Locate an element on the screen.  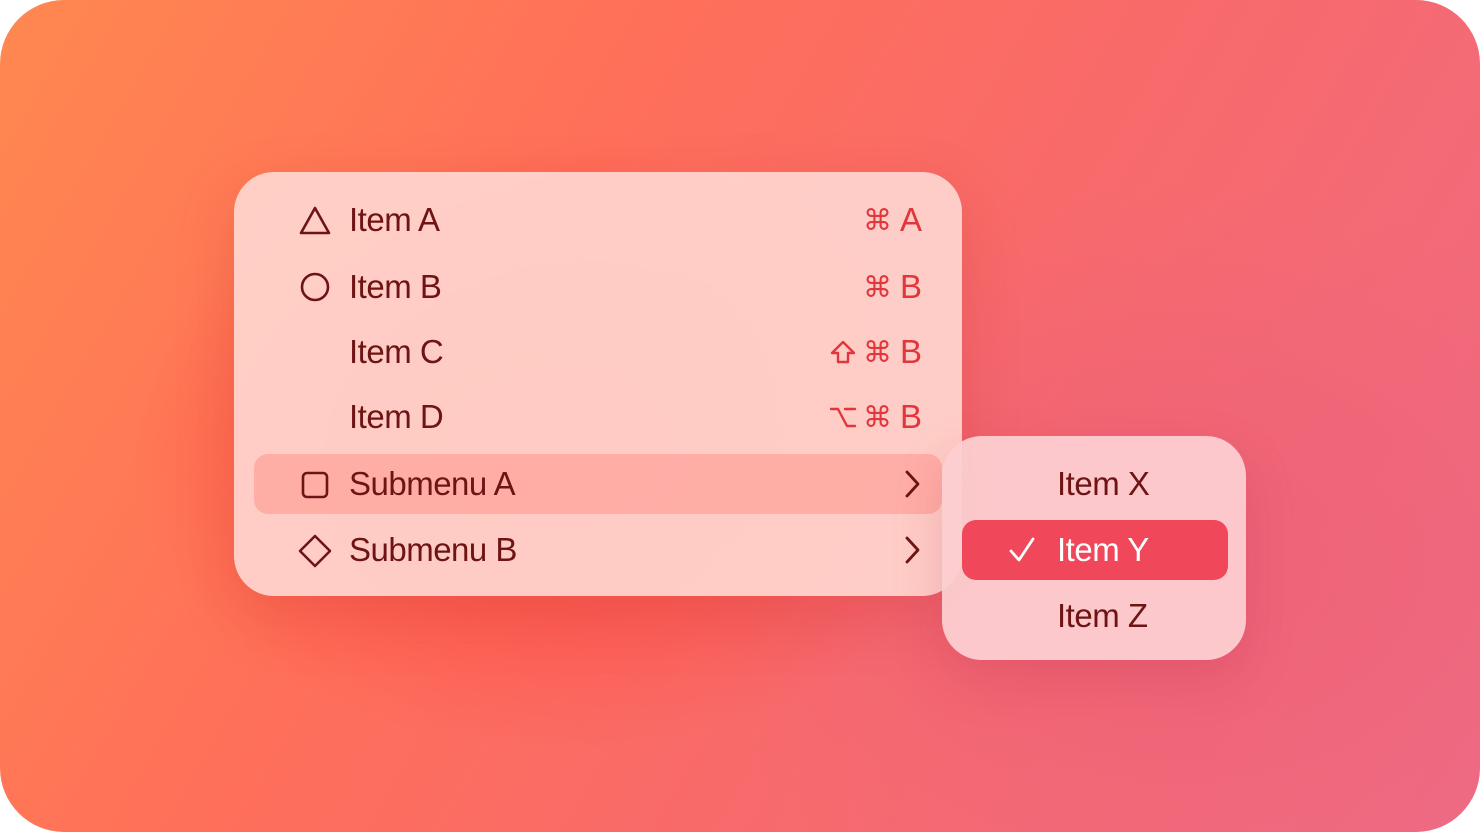
submenu-item-label: Item X is located at coordinates (1103, 483).